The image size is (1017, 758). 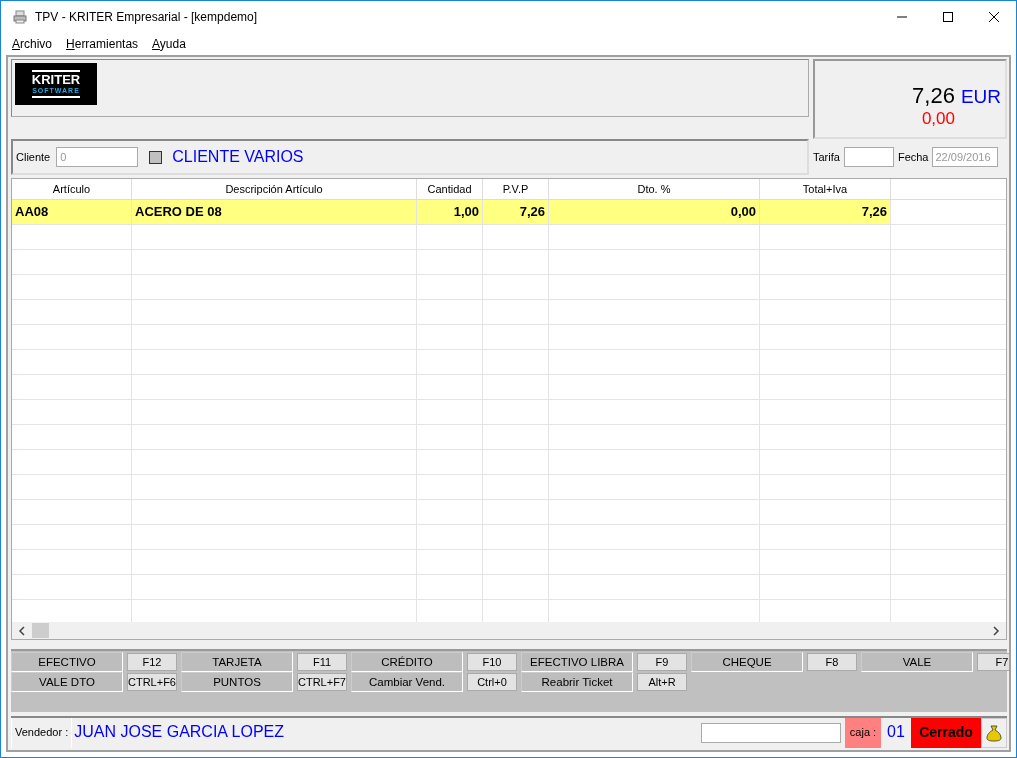 I want to click on total-amount: 7,26, so click(x=933, y=96).